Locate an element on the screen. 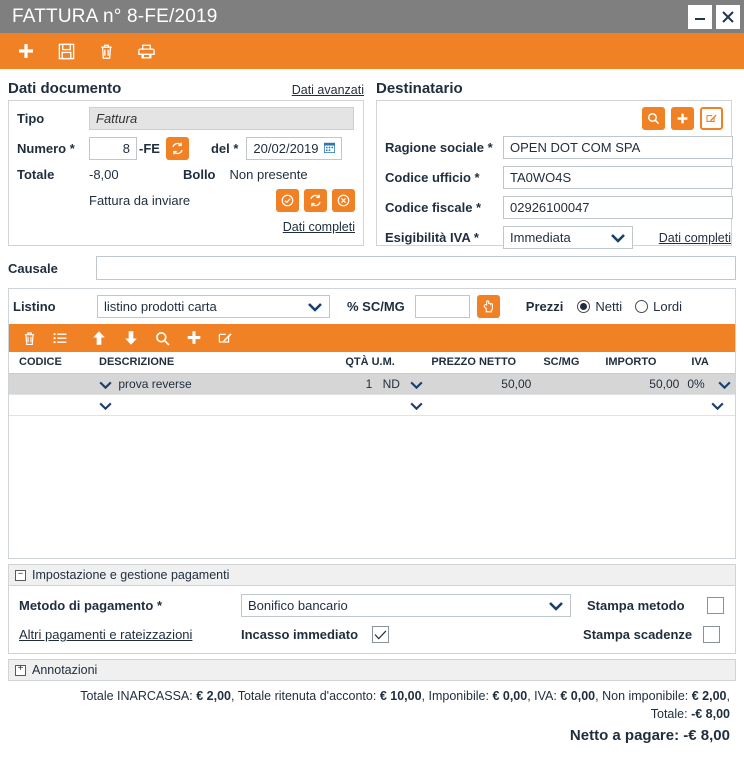 Image resolution: width=744 pixels, height=758 pixels. bollo-label: Bollo is located at coordinates (199, 174).